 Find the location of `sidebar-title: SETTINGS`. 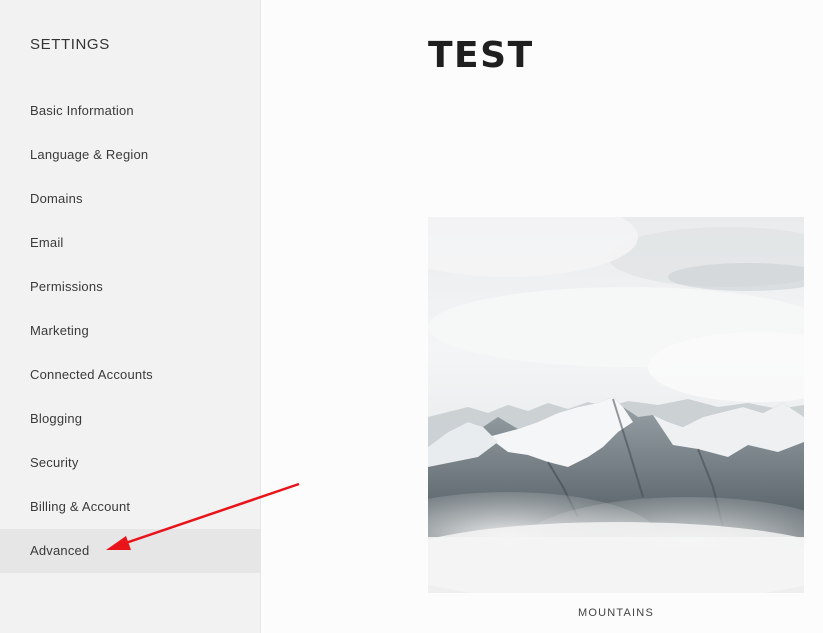

sidebar-title: SETTINGS is located at coordinates (70, 44).